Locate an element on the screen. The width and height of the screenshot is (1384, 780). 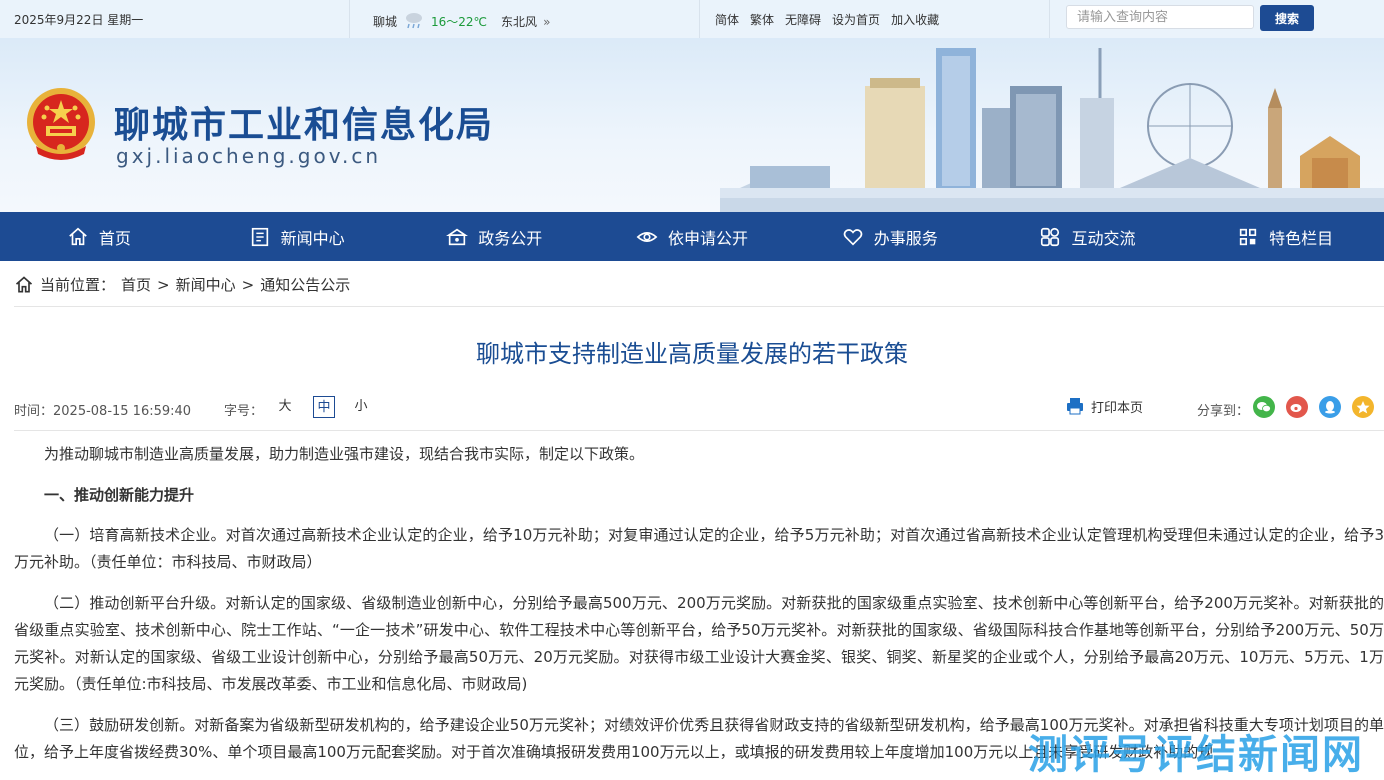
nav-services: 办事服务 is located at coordinates (890, 236).